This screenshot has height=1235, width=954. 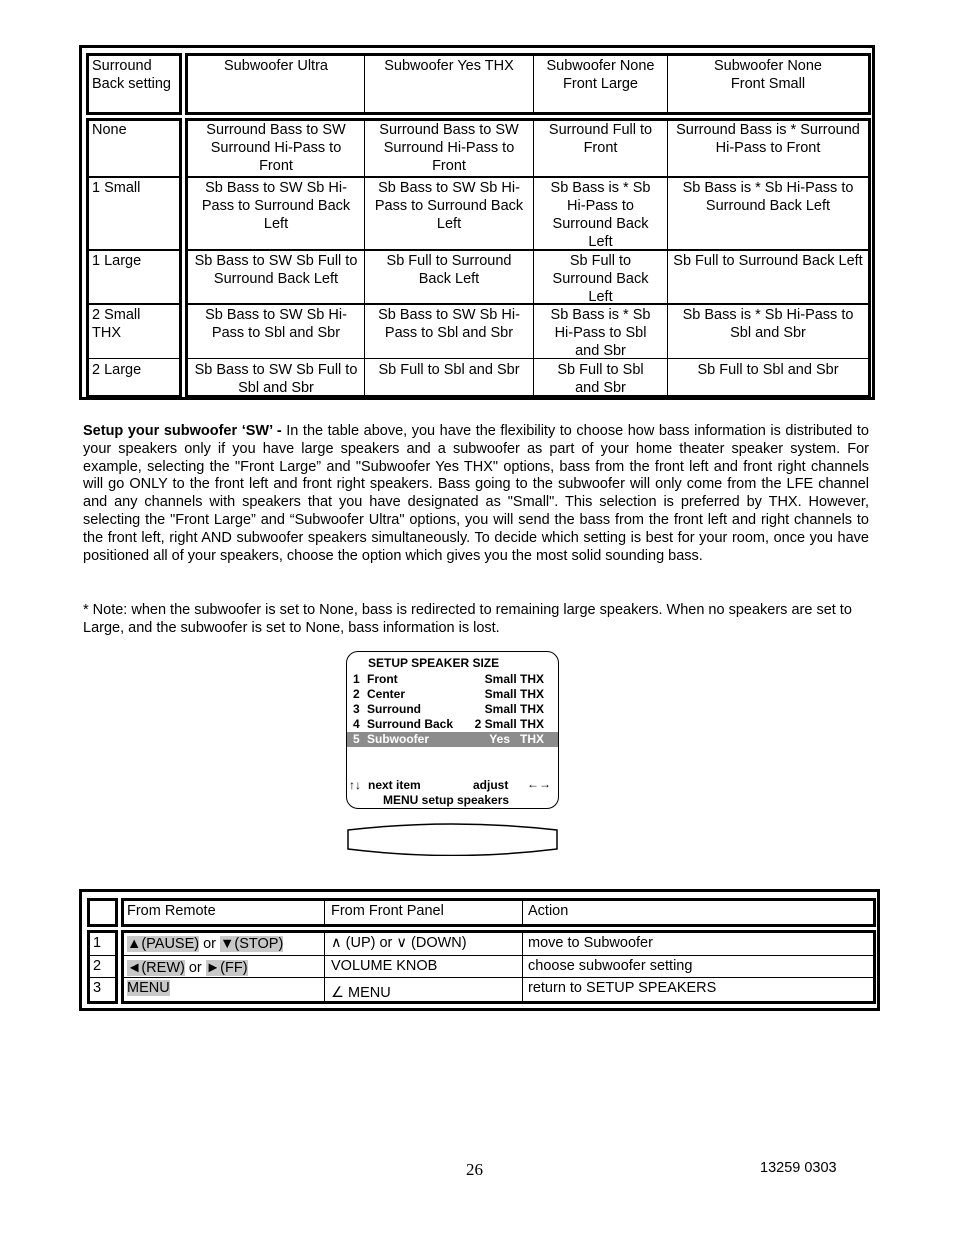 What do you see at coordinates (163, 944) in the screenshot?
I see `remote-button: ▲(PAUSE)` at bounding box center [163, 944].